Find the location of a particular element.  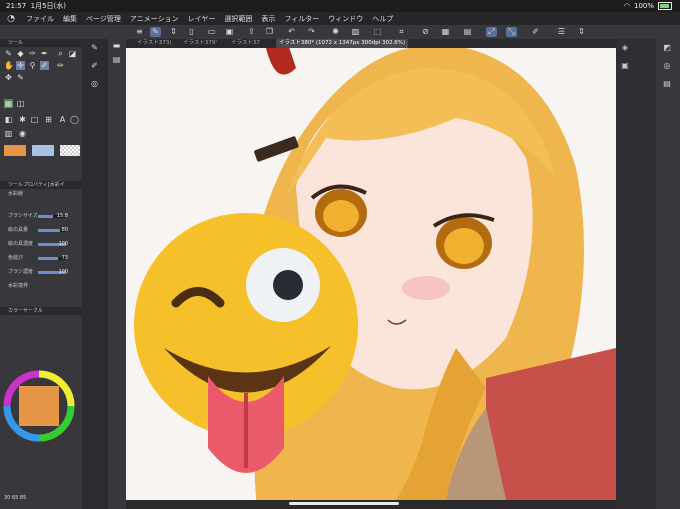

panel-icon-2: ◎ is located at coordinates (667, 66).